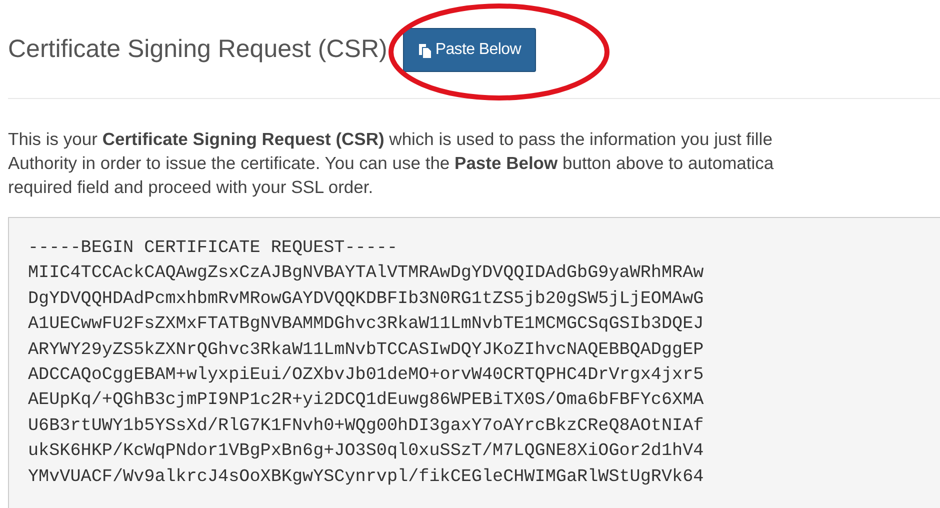 The width and height of the screenshot is (940, 508). I want to click on page-title: Certificate Signing Request (CSR), so click(198, 50).